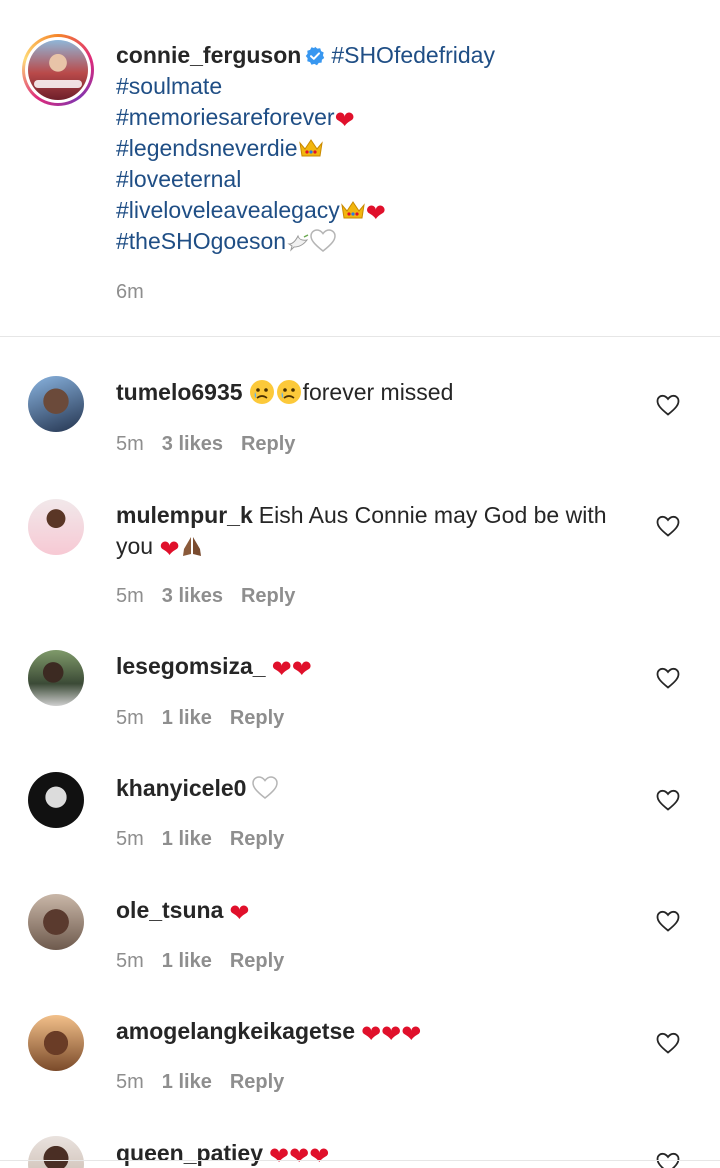 This screenshot has height=1168, width=720. Describe the element at coordinates (208, 55) in the screenshot. I see `poster-username: connie_ferguson` at that location.